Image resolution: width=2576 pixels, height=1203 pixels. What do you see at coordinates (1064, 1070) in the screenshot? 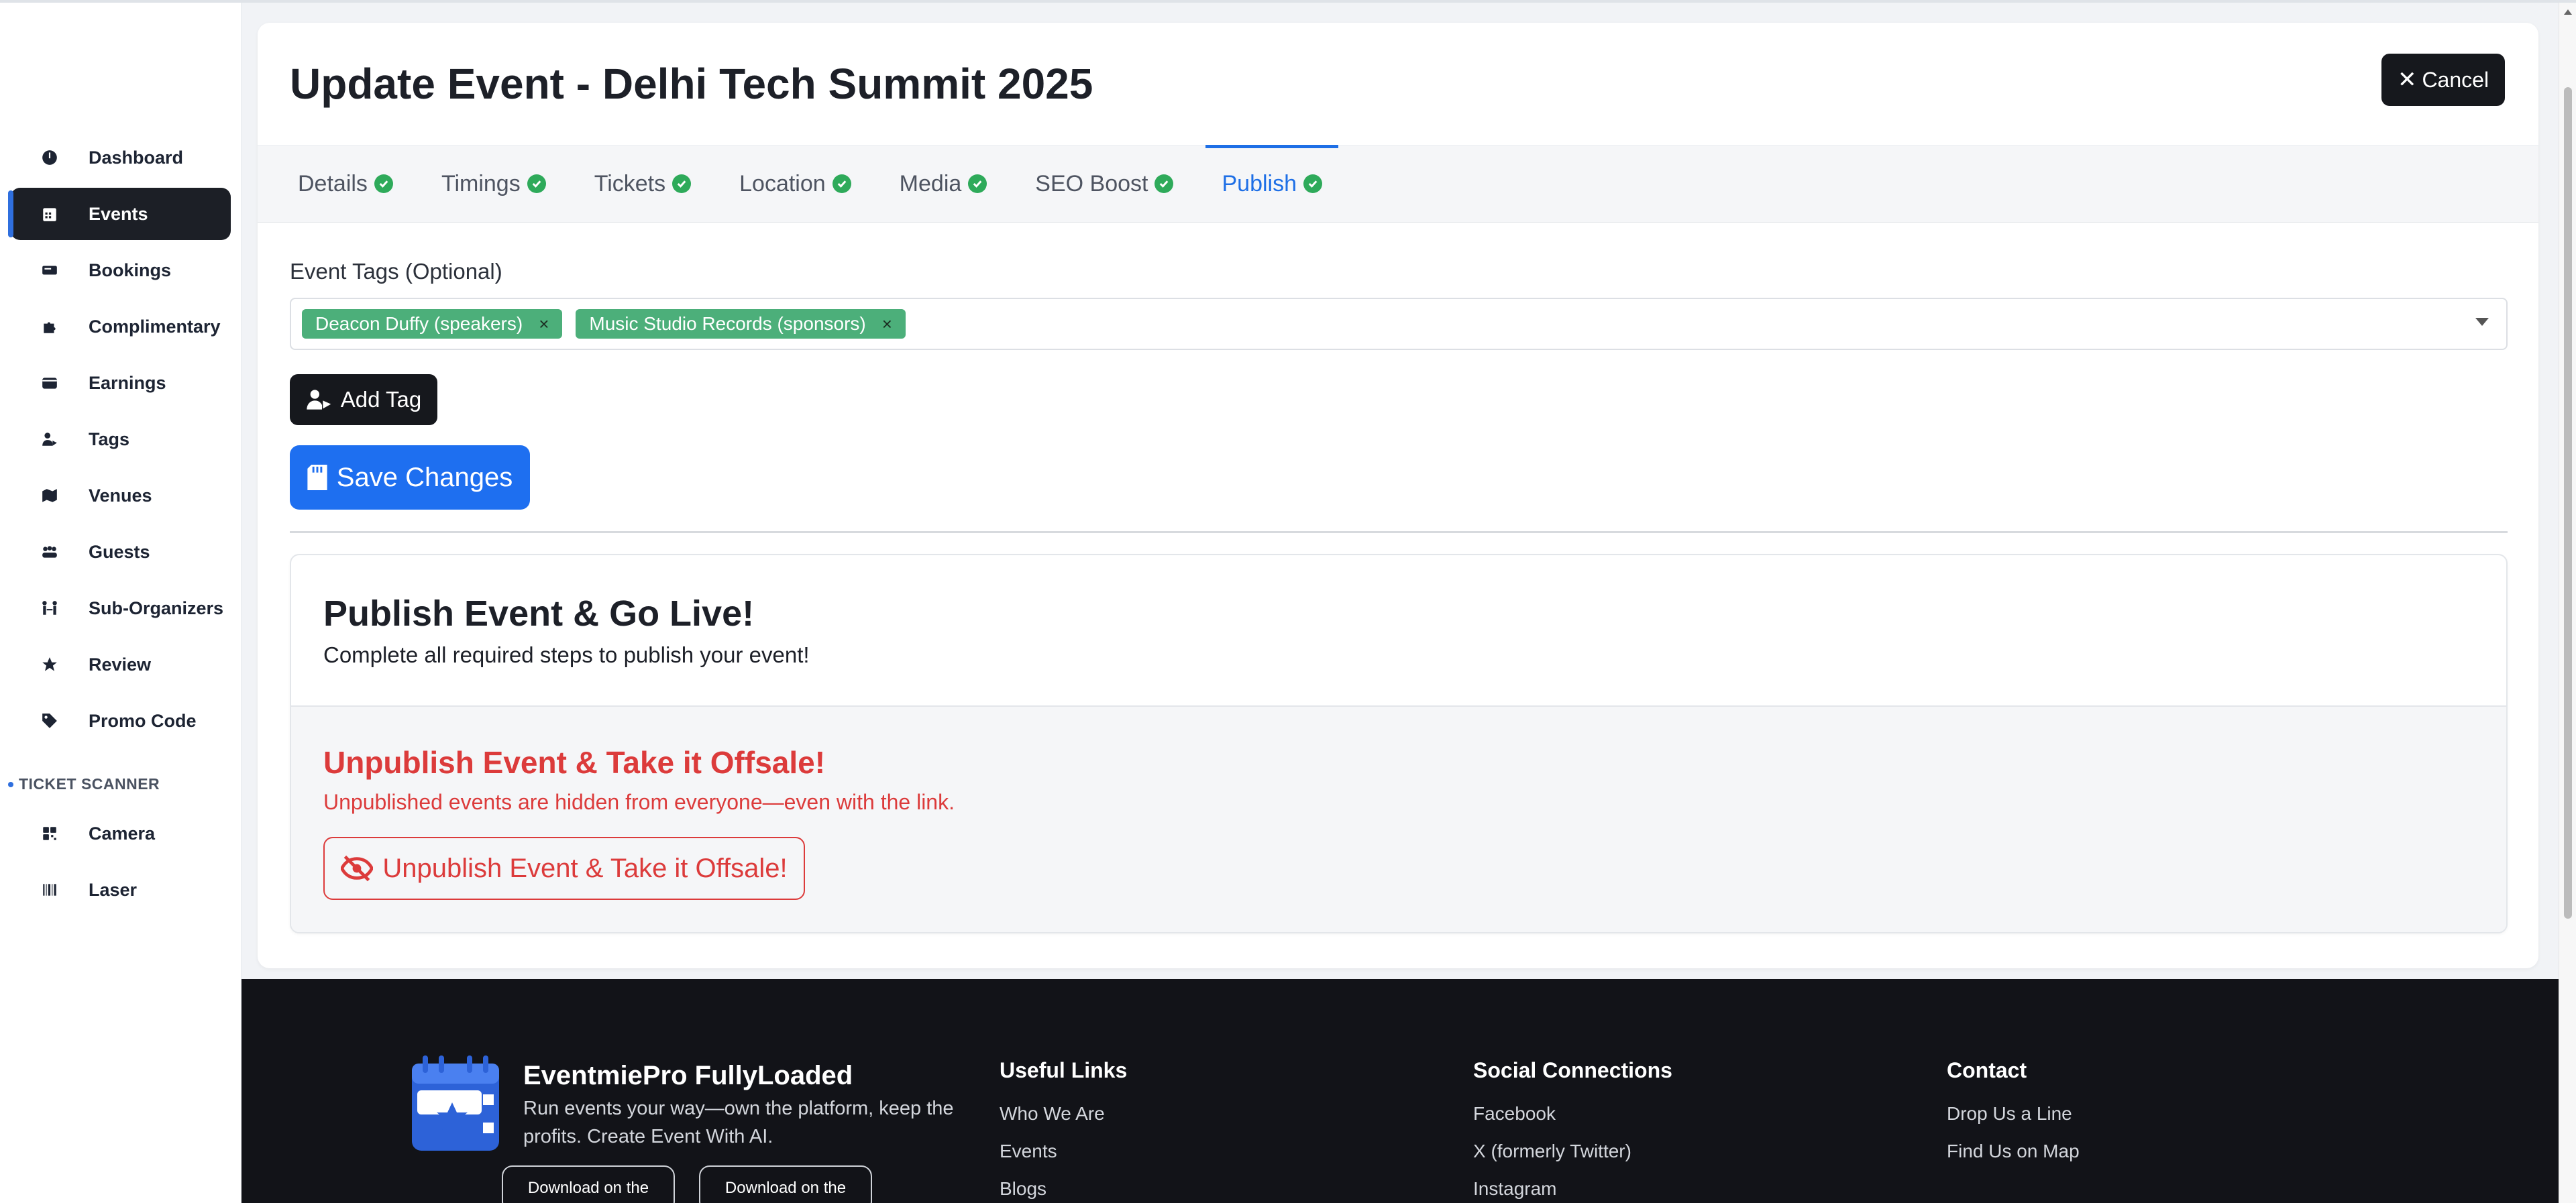
I see `footer-column-title: Useful Links` at bounding box center [1064, 1070].